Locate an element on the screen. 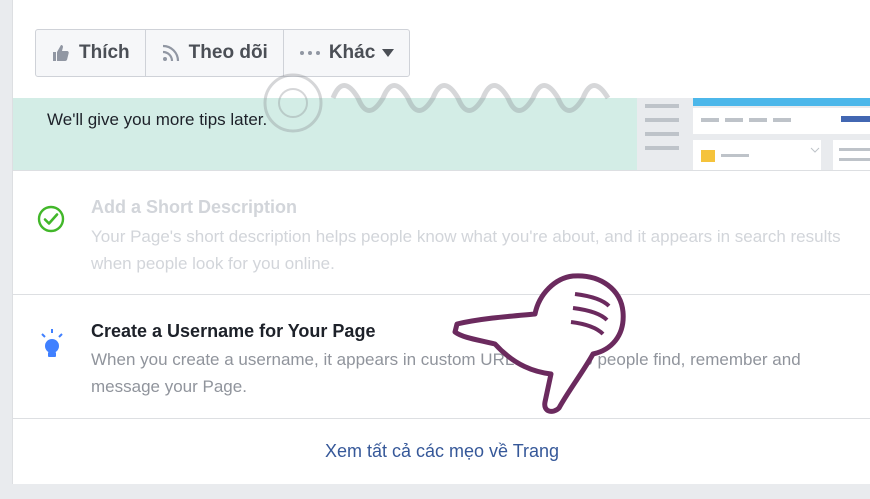 The image size is (870, 499). banner-illustration is located at coordinates (753, 134).